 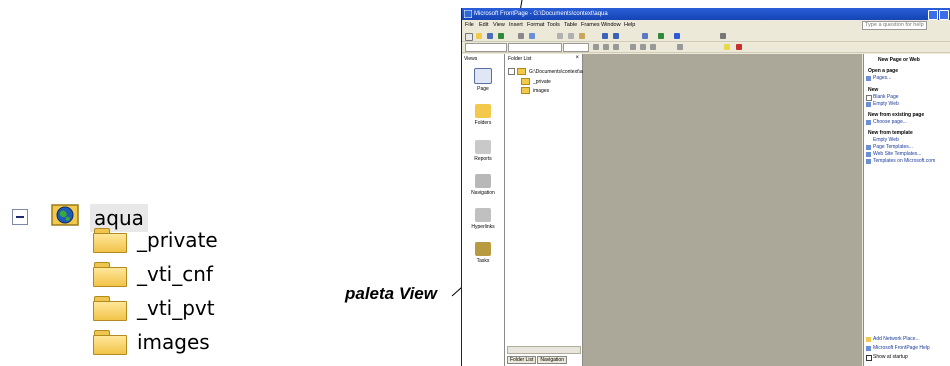 I want to click on folder-list-tabs: Folder List Navigation, so click(x=537, y=360).